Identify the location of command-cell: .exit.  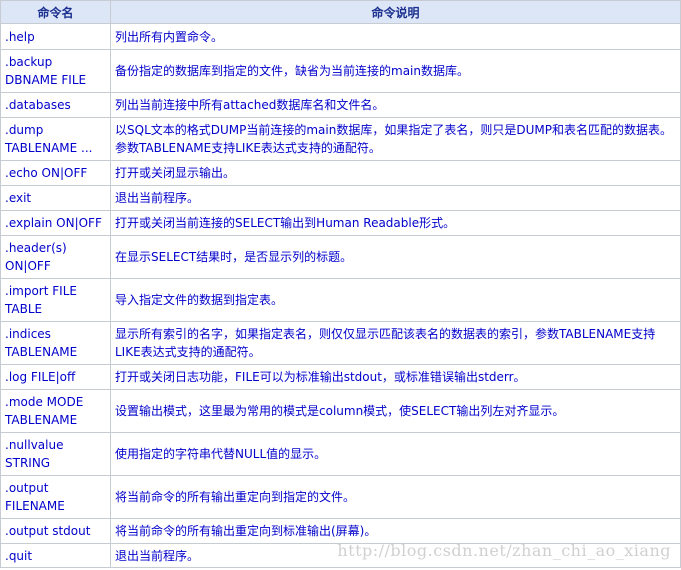
(55, 198).